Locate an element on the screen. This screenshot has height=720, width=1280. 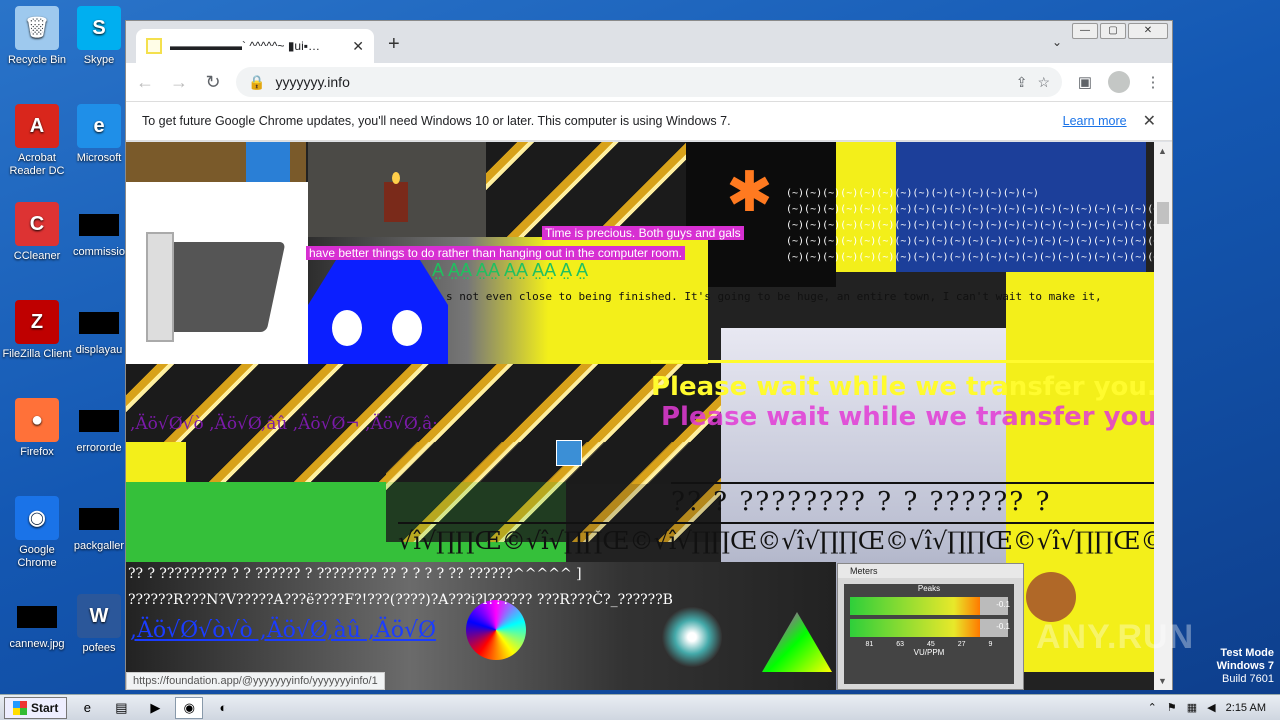
edge-icon: e is located at coordinates (99, 126).